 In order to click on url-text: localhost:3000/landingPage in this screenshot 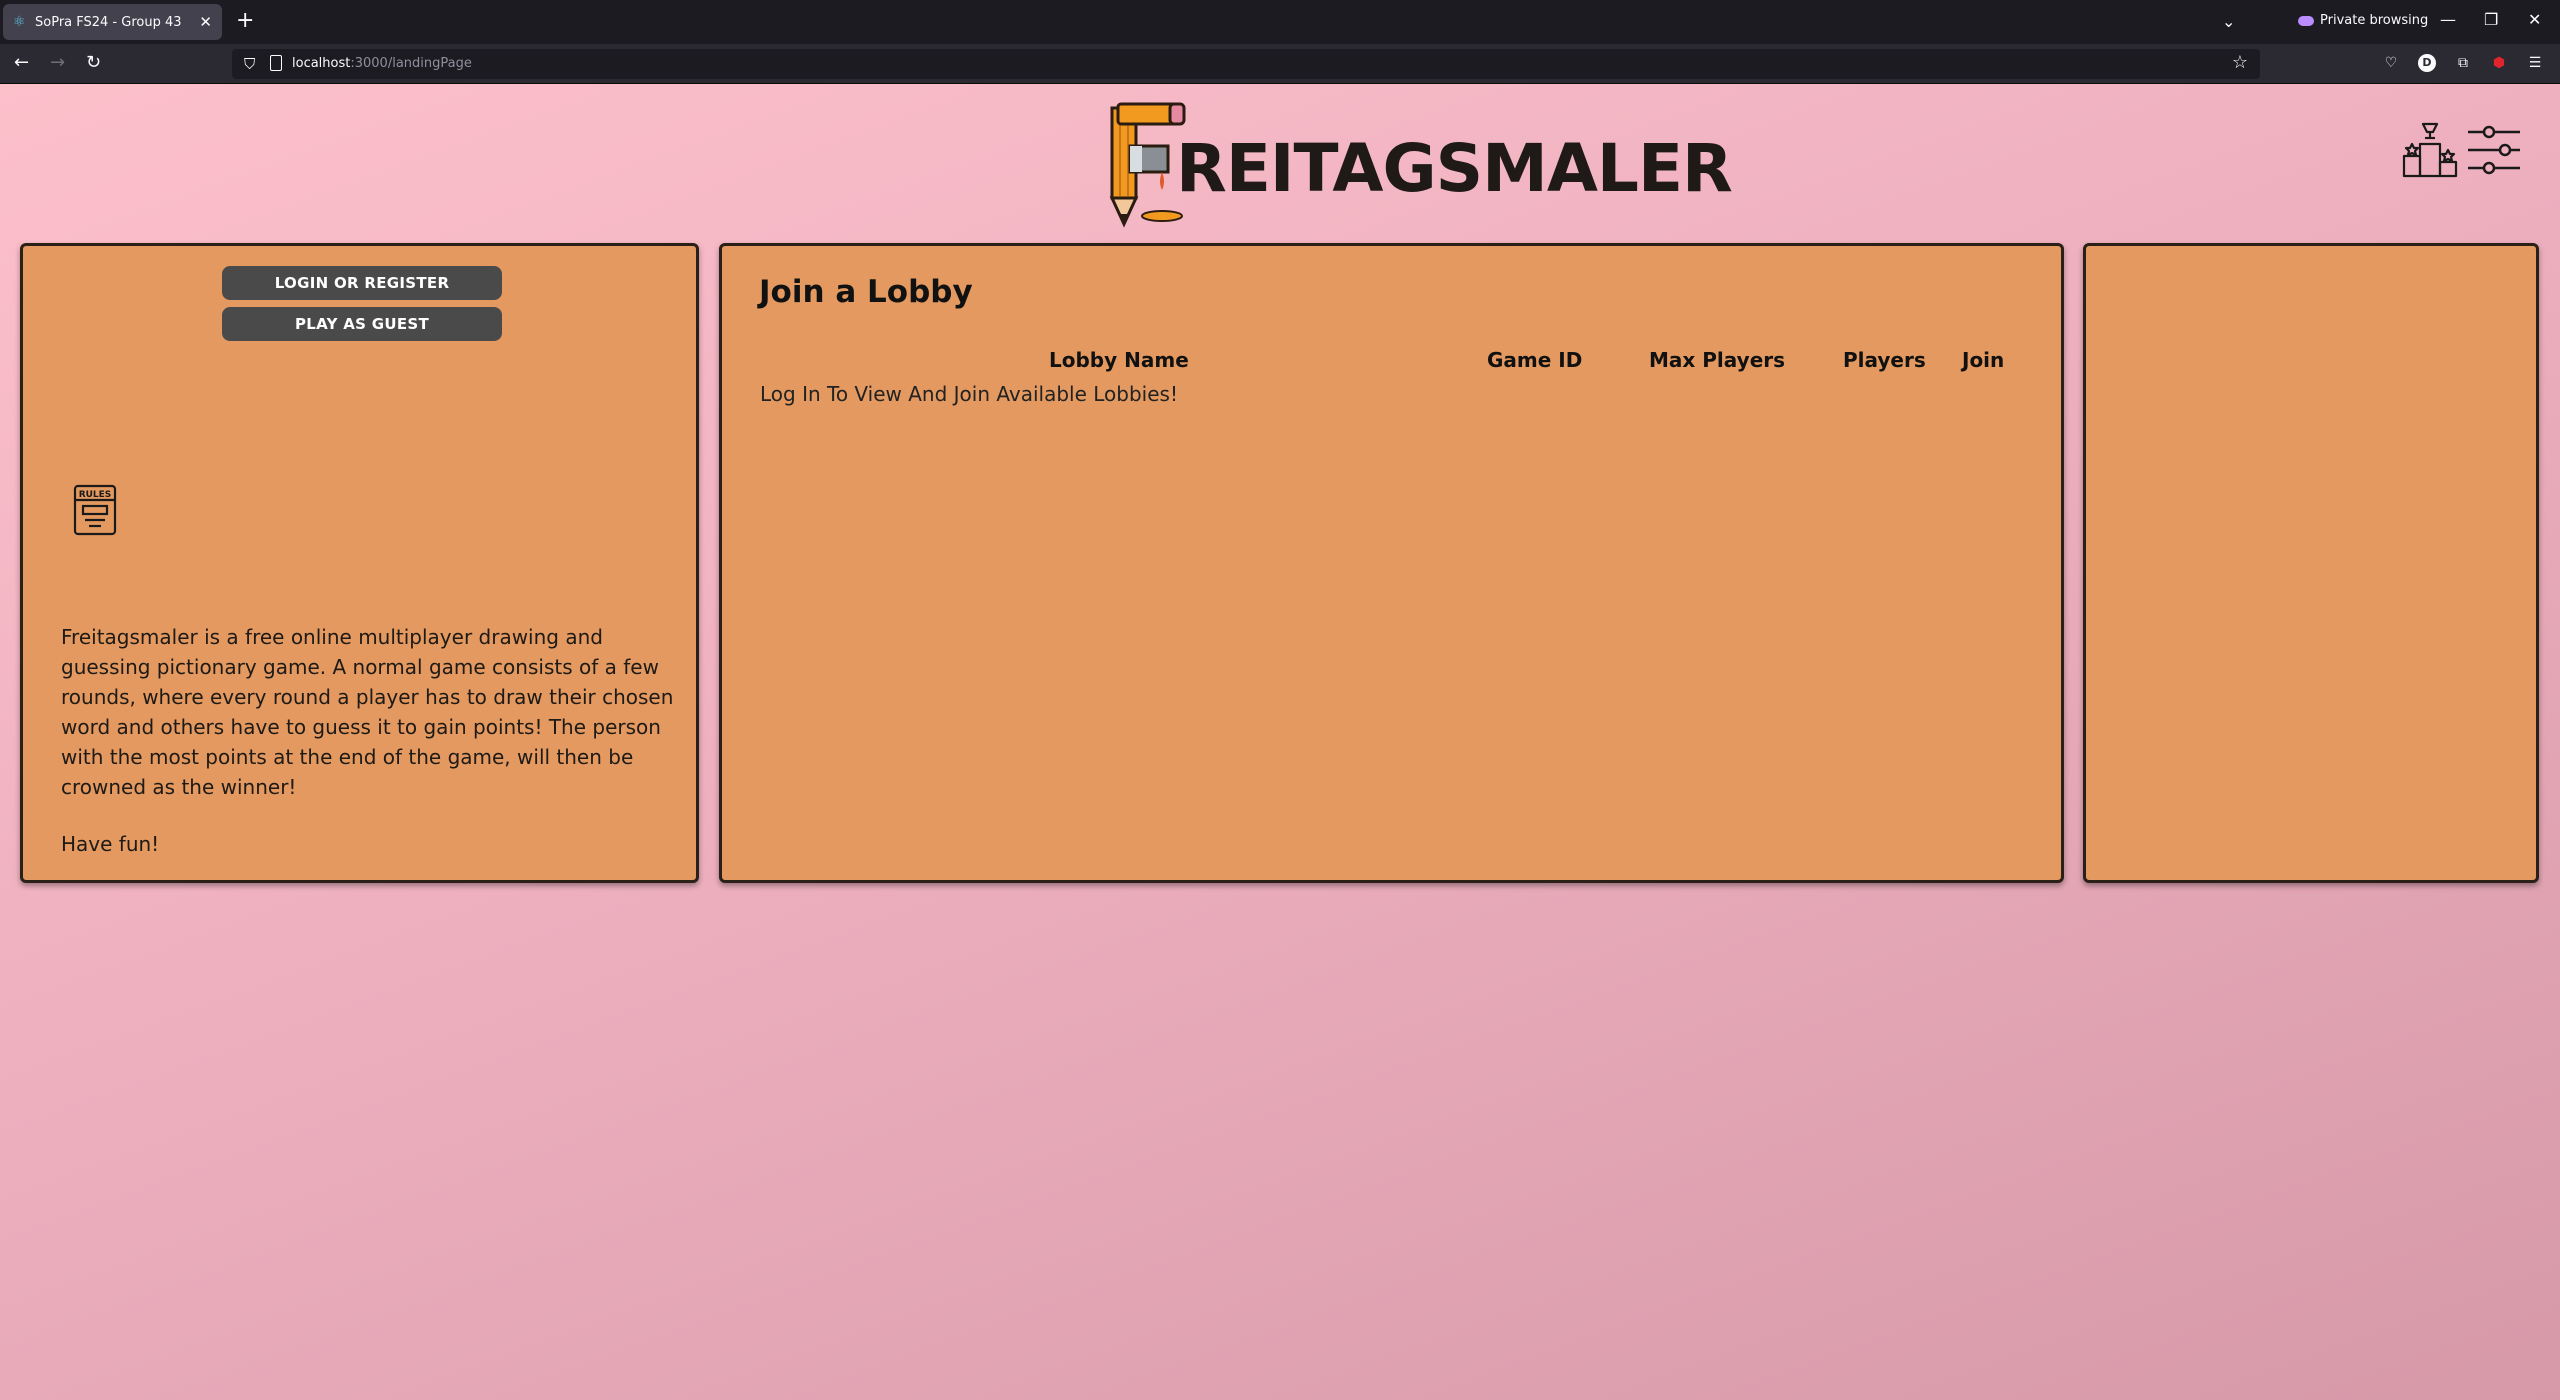, I will do `click(382, 63)`.